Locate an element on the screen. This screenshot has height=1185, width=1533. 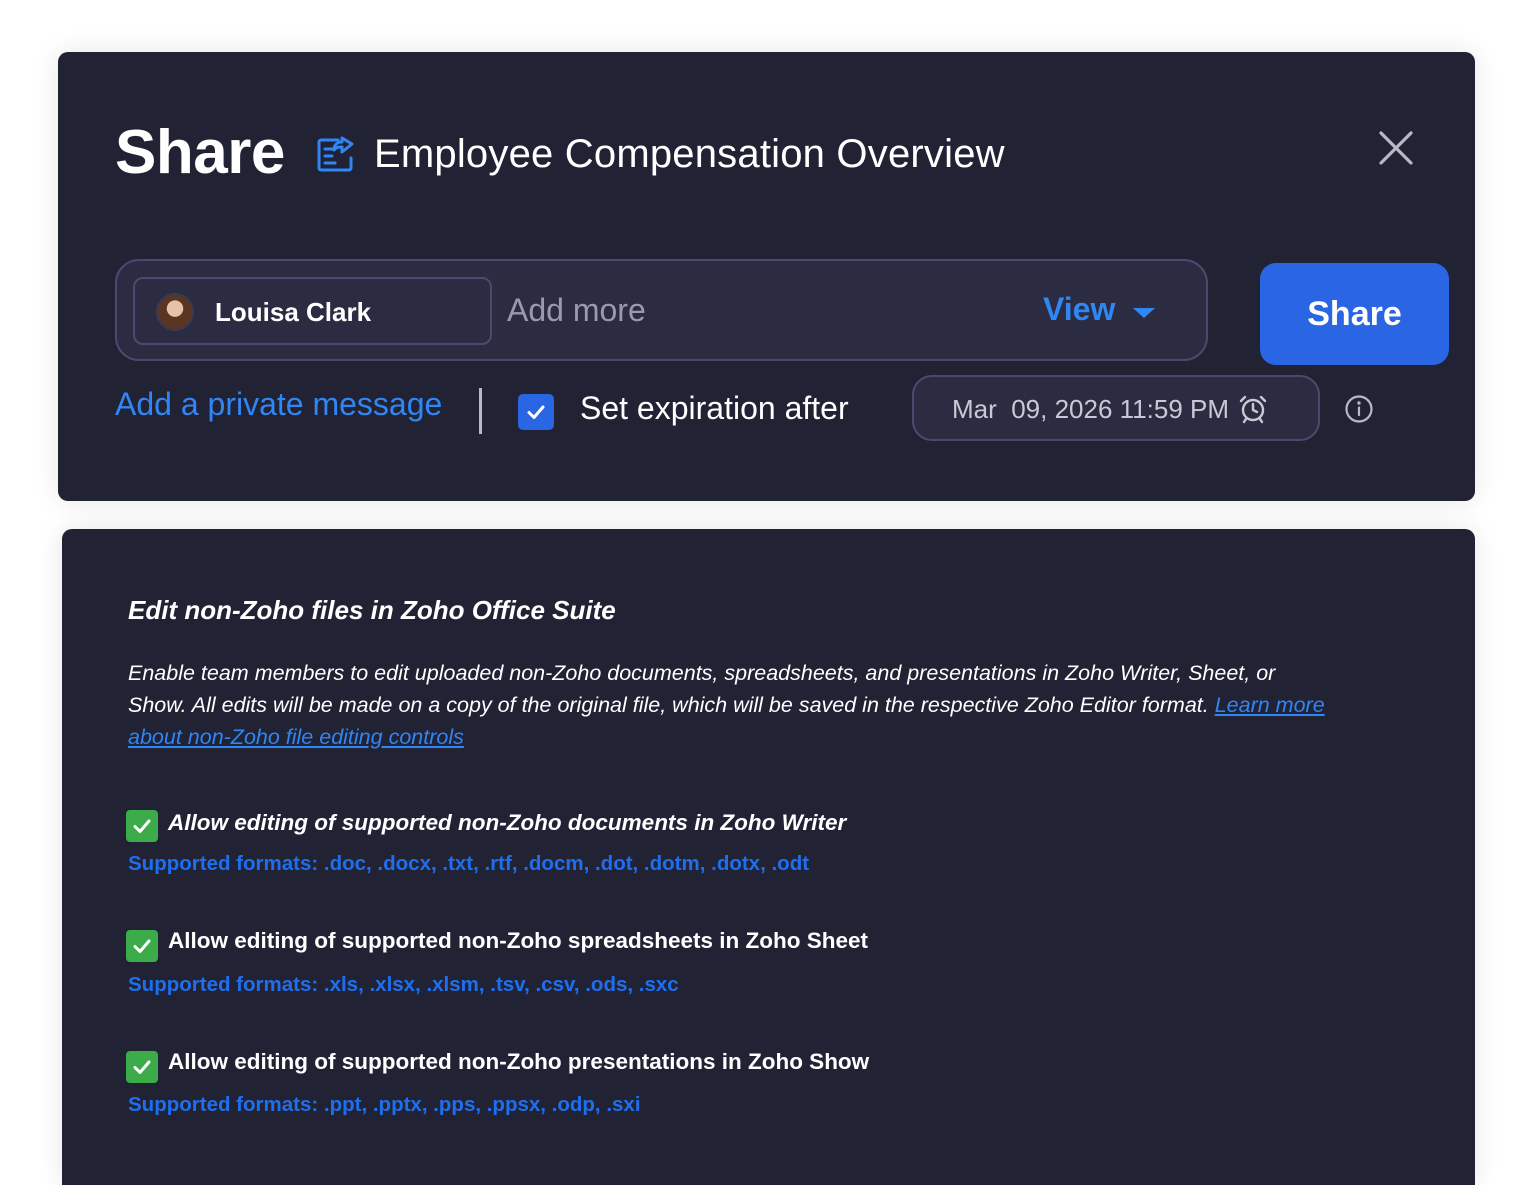
avatar is located at coordinates (175, 312).